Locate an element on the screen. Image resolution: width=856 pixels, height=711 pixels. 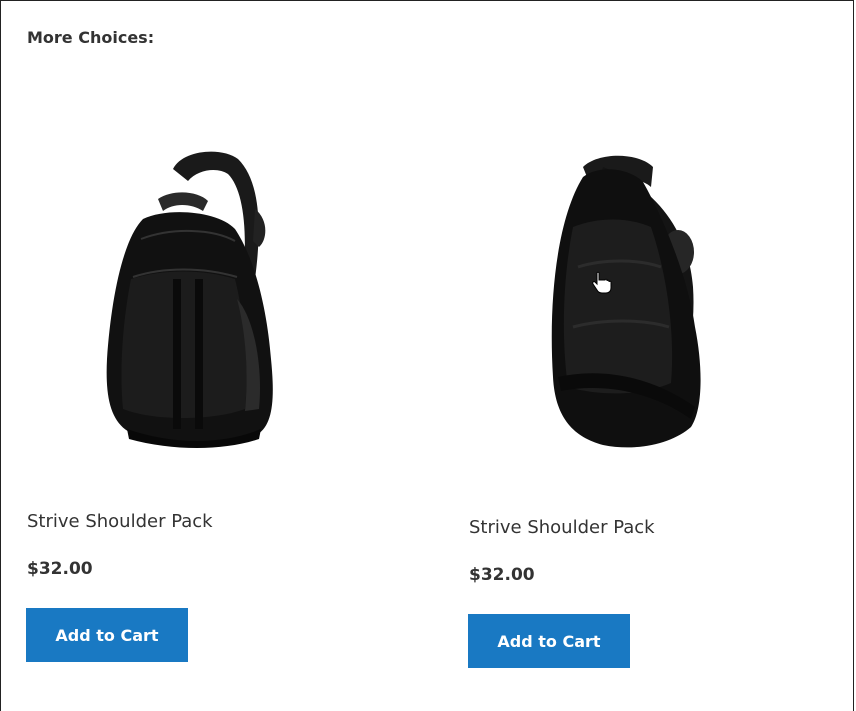
section-heading: More Choices: is located at coordinates (91, 37).